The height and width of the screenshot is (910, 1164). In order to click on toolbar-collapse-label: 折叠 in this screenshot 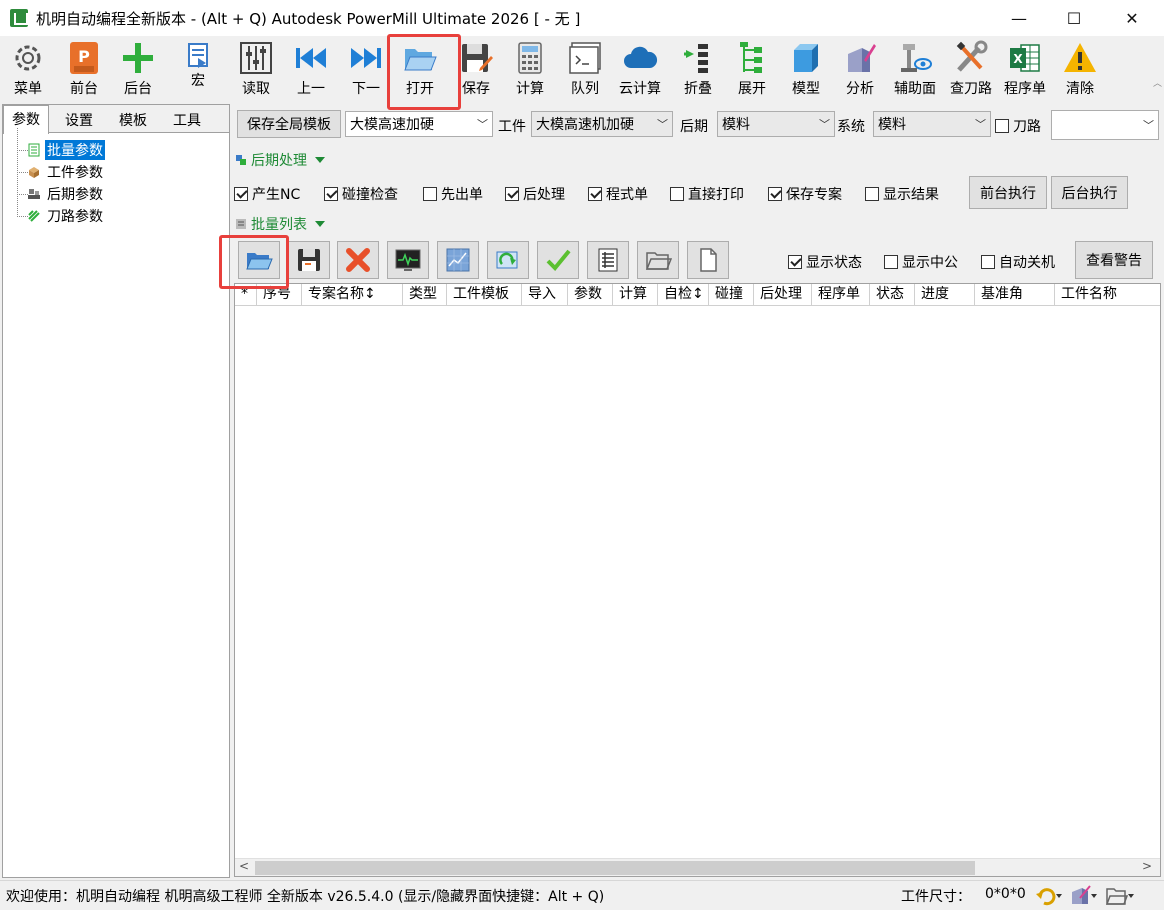, I will do `click(698, 89)`.